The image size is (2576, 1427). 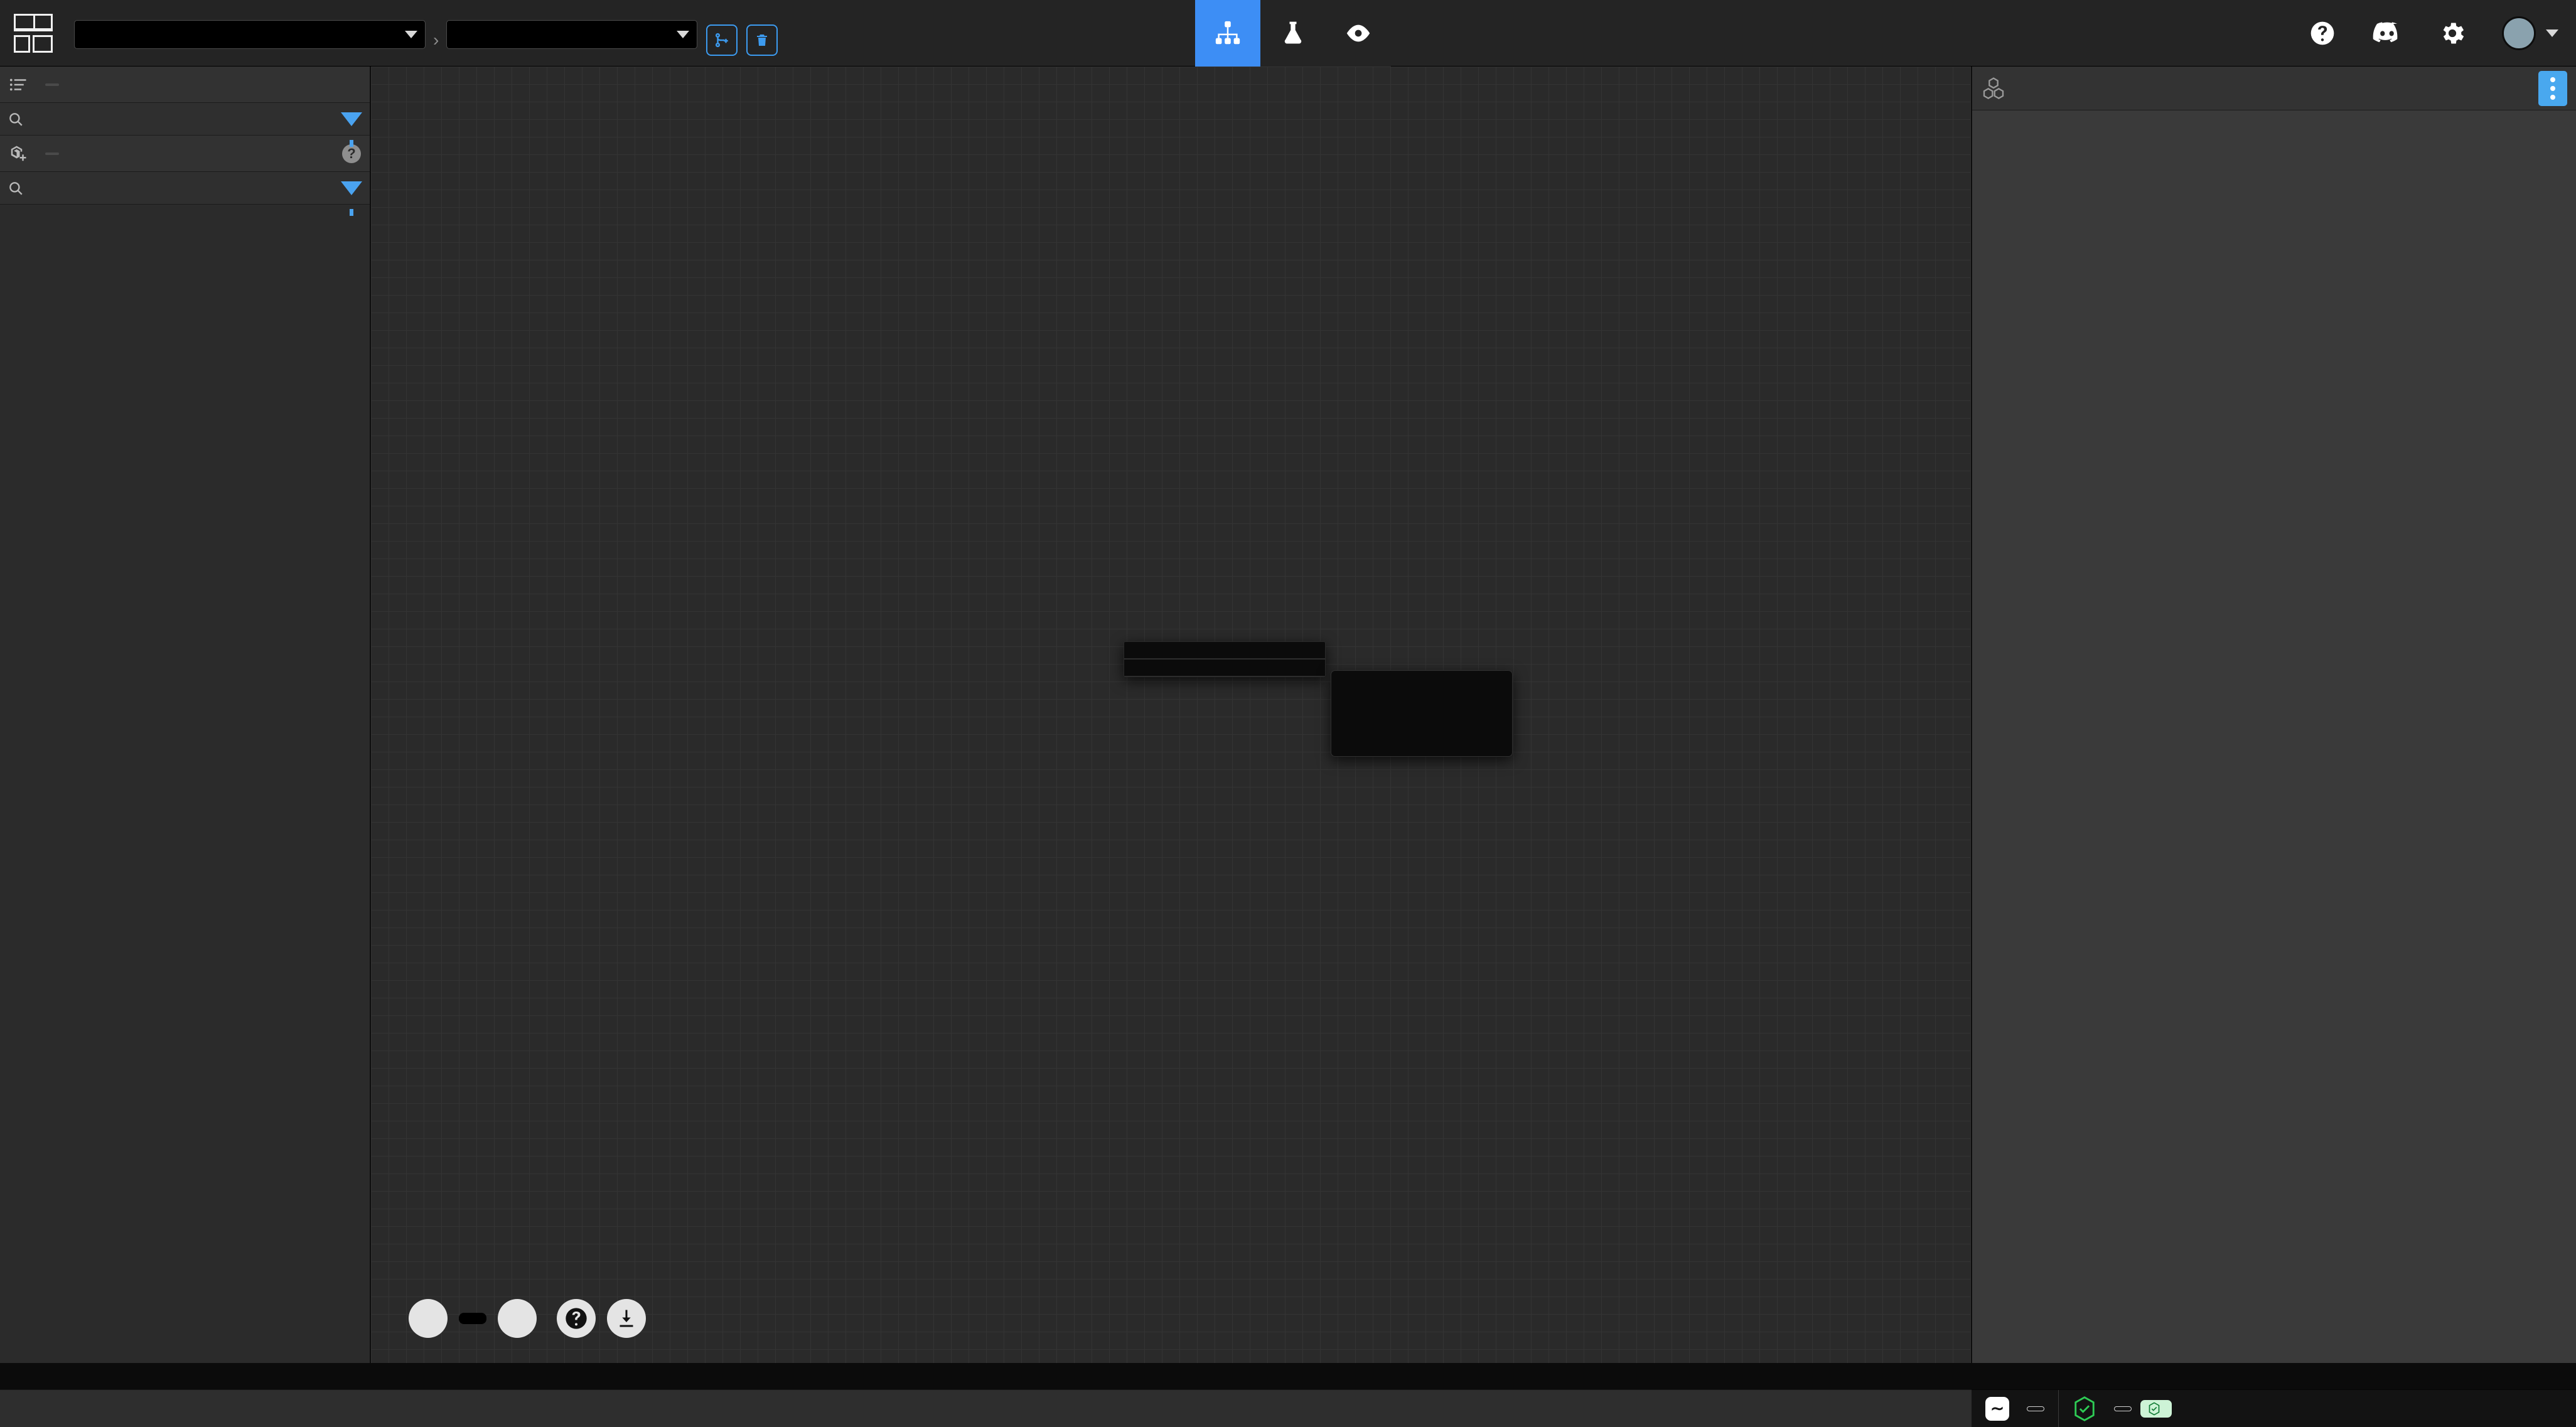 What do you see at coordinates (33, 33) in the screenshot?
I see `system-initiative-logo-icon` at bounding box center [33, 33].